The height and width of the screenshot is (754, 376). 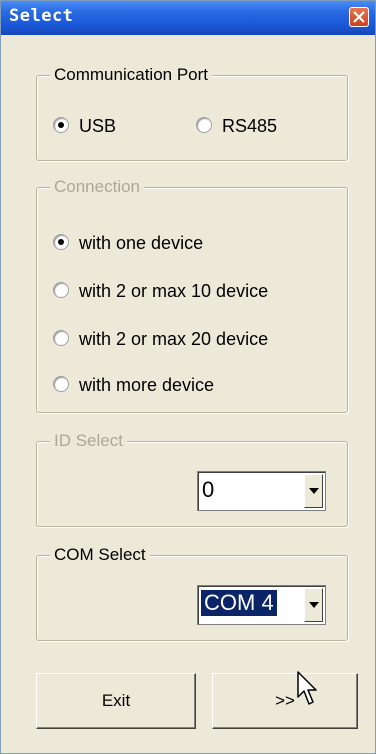 I want to click on id-select-value: 0, so click(x=208, y=489).